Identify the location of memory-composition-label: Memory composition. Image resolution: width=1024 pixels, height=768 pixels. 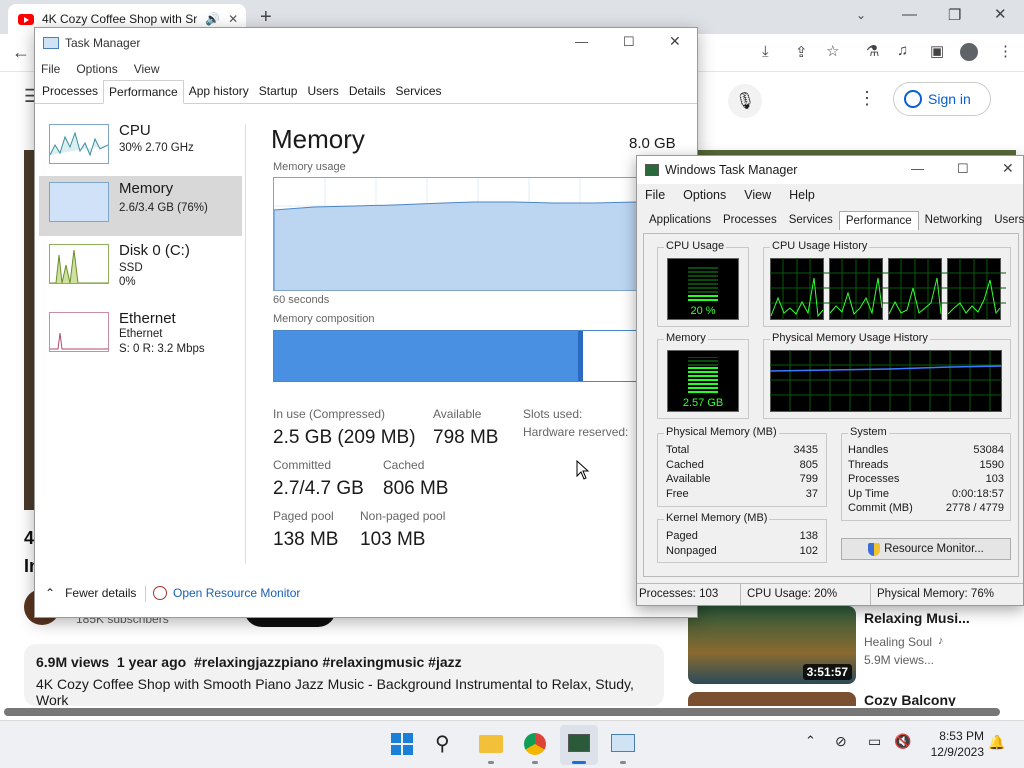
(324, 319).